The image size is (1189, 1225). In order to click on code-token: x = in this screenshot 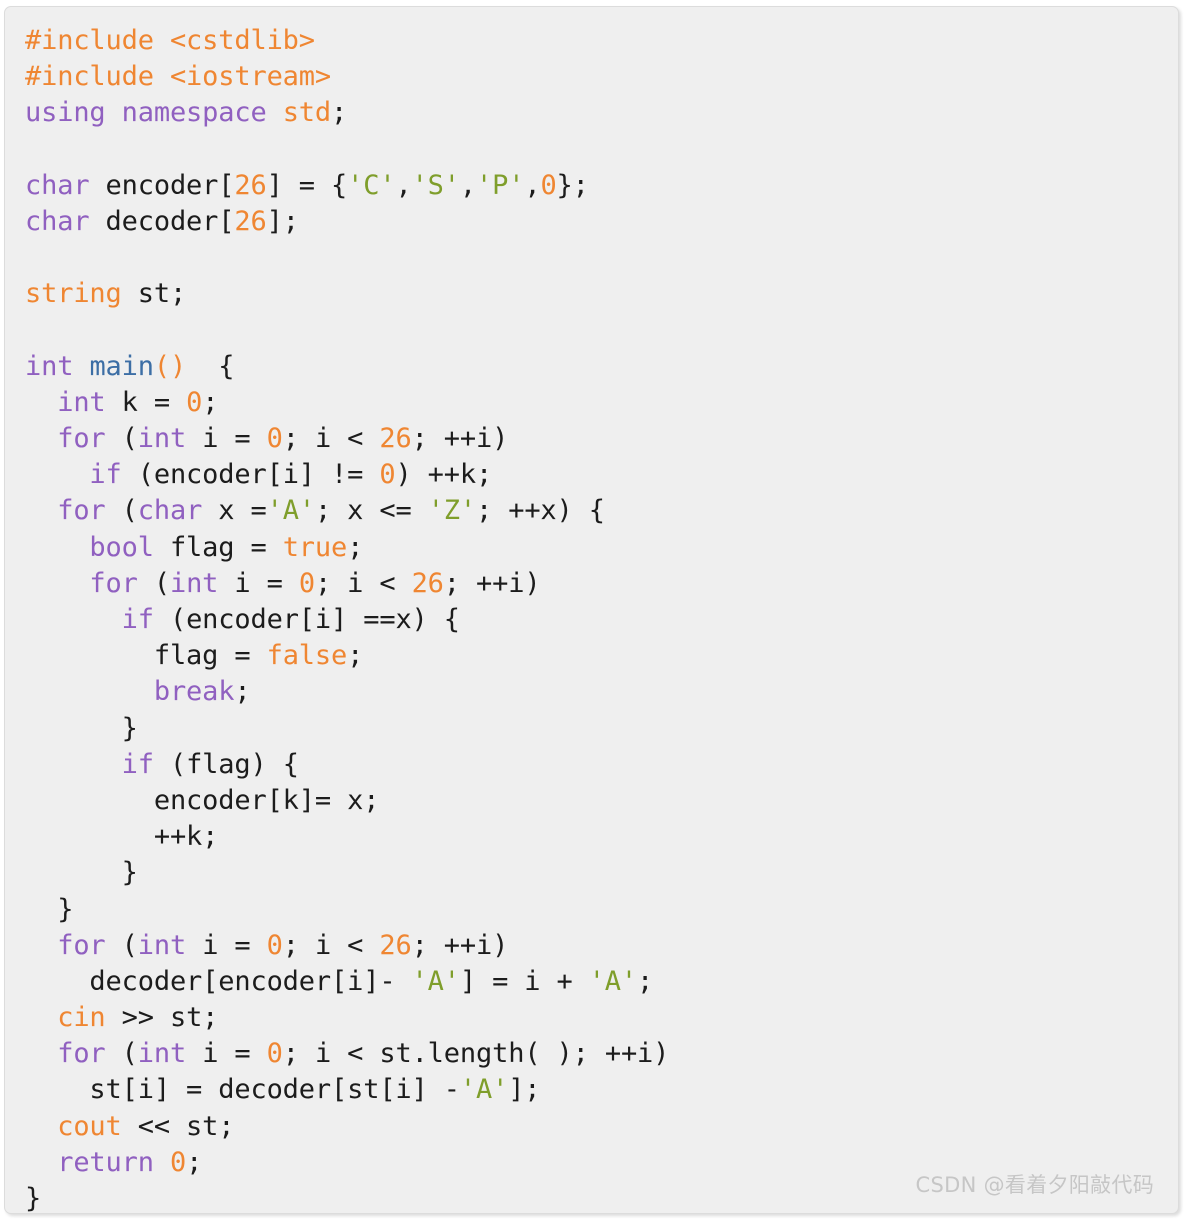, I will do `click(234, 511)`.